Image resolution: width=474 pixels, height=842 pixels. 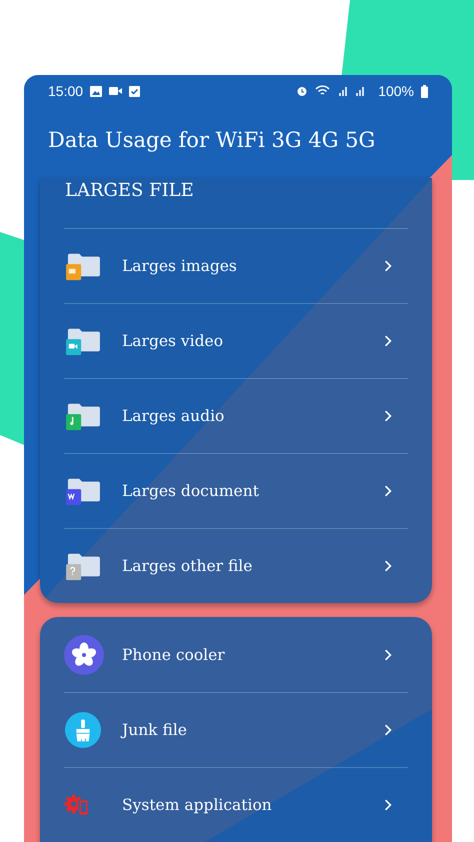 I want to click on file-category-item: Larges images, so click(x=236, y=265).